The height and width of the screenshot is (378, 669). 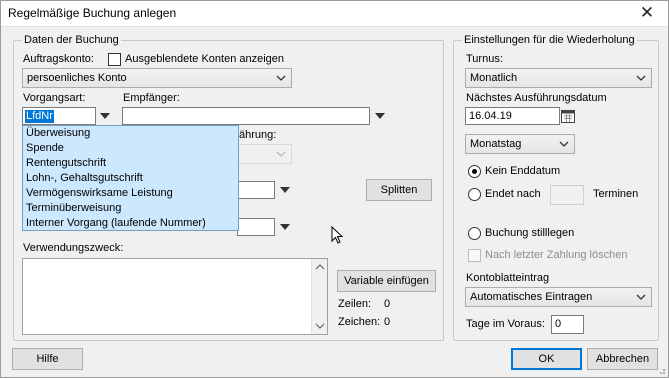 I want to click on transaction-type-input: LfdNr, so click(x=59, y=116).